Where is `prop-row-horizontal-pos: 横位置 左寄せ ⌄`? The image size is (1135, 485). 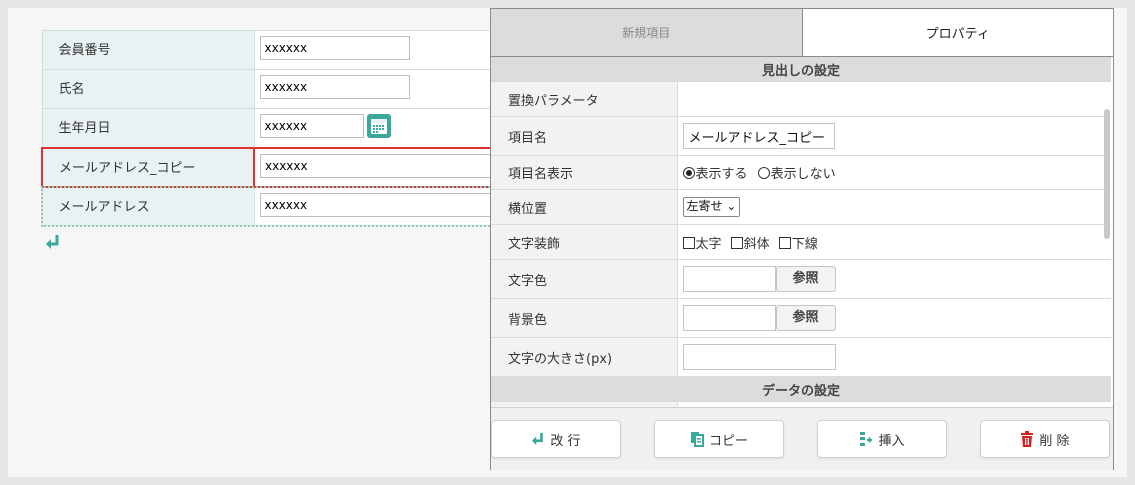 prop-row-horizontal-pos: 横位置 左寄せ ⌄ is located at coordinates (801, 207).